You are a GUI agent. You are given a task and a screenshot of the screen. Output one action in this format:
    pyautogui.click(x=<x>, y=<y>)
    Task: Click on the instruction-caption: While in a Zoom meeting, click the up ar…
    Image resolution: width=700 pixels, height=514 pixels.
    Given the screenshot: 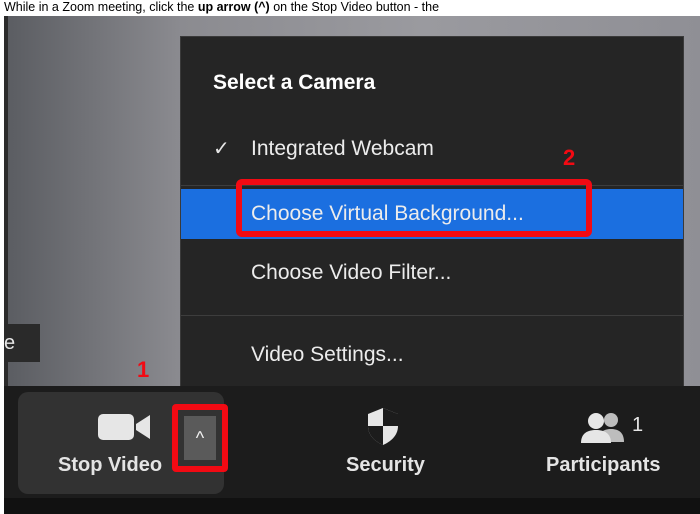 What is the action you would take?
    pyautogui.click(x=352, y=8)
    